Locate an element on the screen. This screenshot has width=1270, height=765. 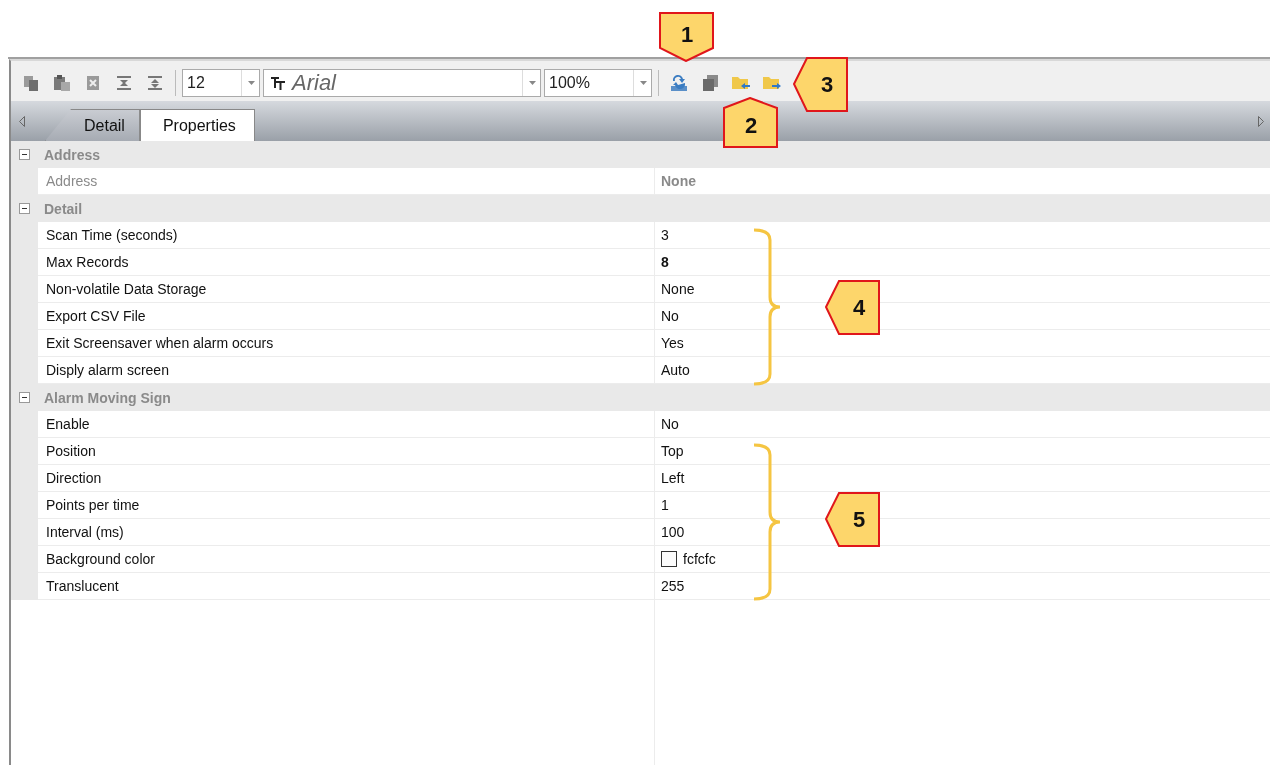
property-name: Interval (ms) is located at coordinates (346, 532).